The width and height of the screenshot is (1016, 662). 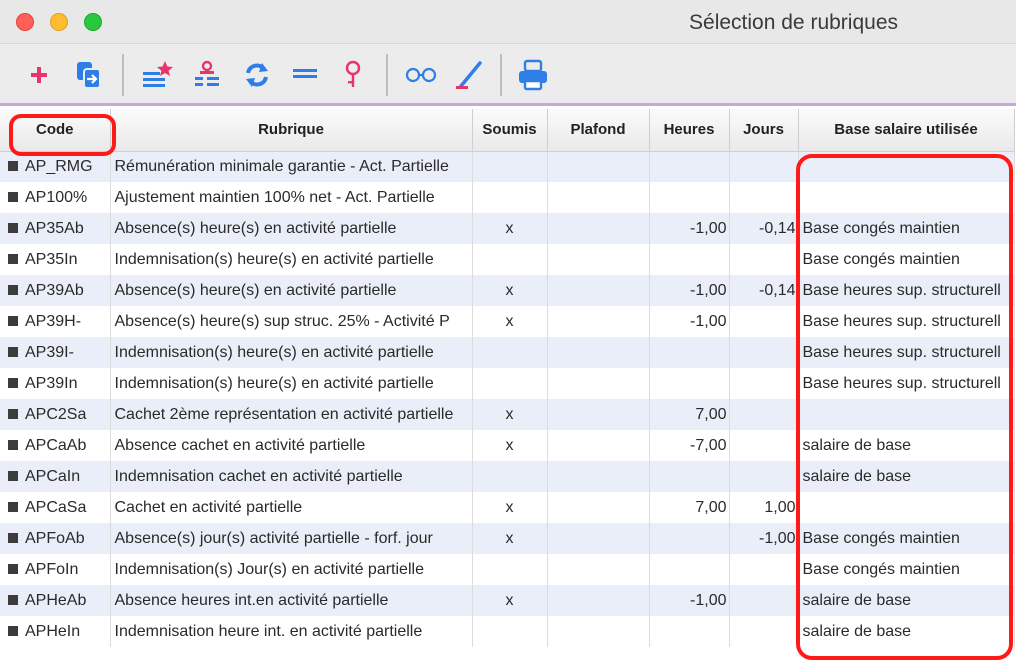 I want to click on cell-jours: 1,00, so click(x=764, y=507).